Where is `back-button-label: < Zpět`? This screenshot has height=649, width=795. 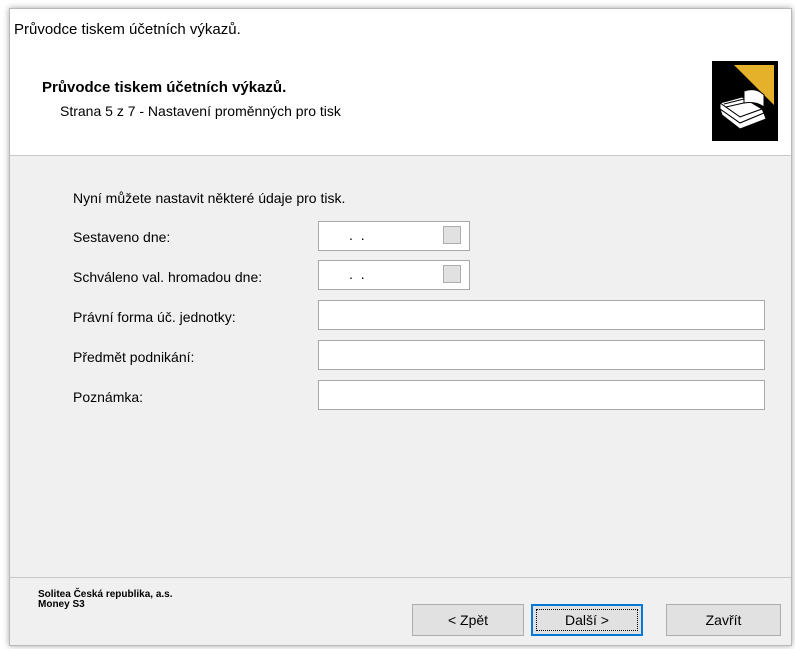
back-button-label: < Zpět is located at coordinates (468, 620).